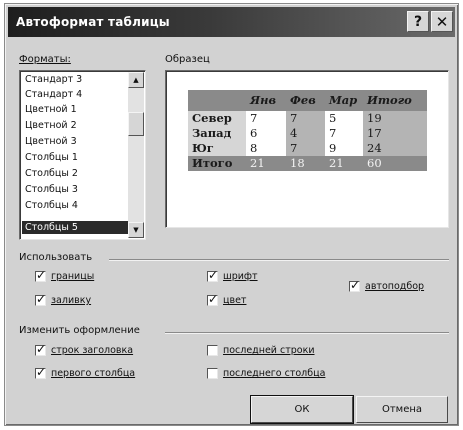  I want to click on sample-row: Юг 8 7 9 24, so click(307, 148).